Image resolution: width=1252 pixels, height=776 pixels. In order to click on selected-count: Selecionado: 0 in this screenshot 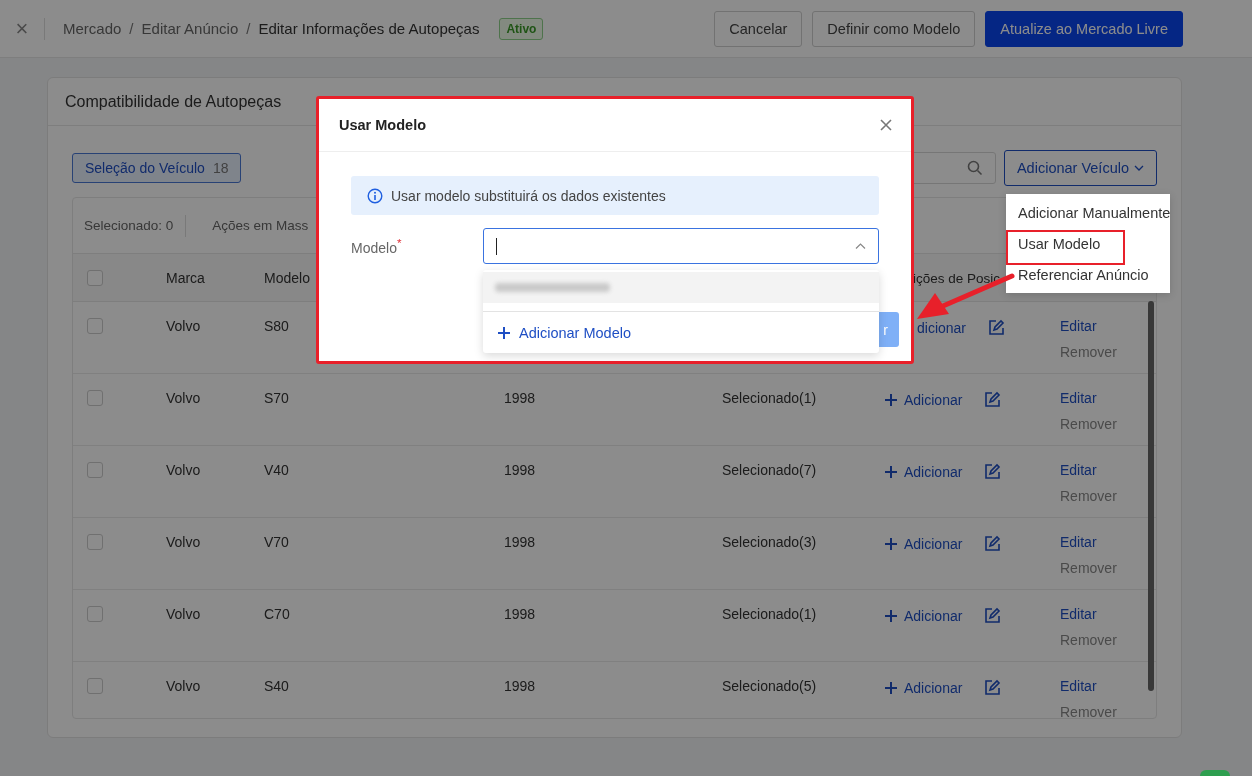, I will do `click(129, 225)`.